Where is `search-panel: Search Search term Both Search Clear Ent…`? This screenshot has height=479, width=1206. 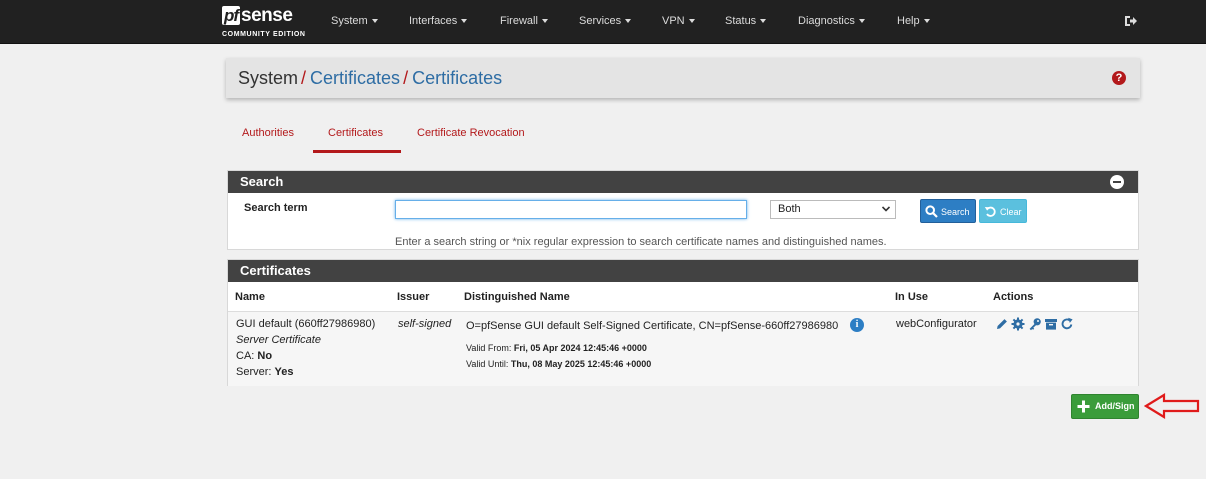
search-panel: Search Search term Both Search Clear Ent… is located at coordinates (683, 210).